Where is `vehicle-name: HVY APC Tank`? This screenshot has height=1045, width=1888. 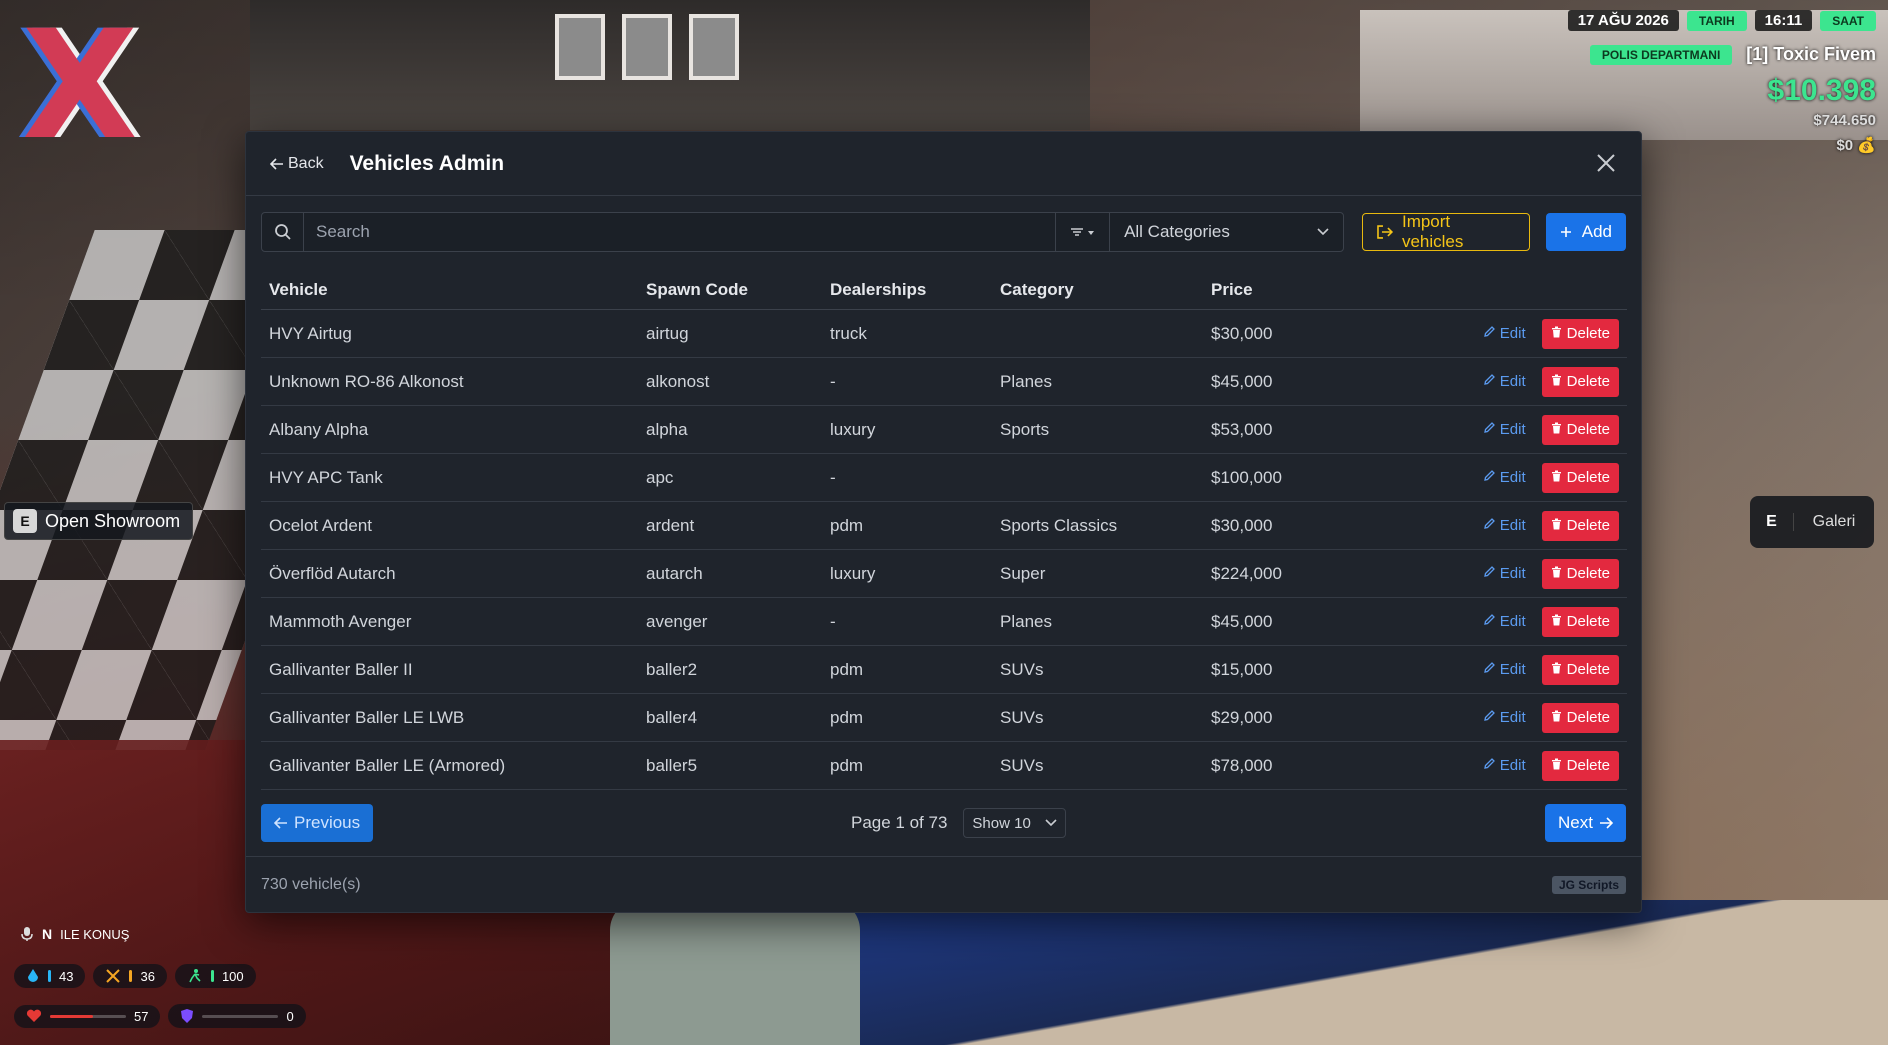 vehicle-name: HVY APC Tank is located at coordinates (326, 477).